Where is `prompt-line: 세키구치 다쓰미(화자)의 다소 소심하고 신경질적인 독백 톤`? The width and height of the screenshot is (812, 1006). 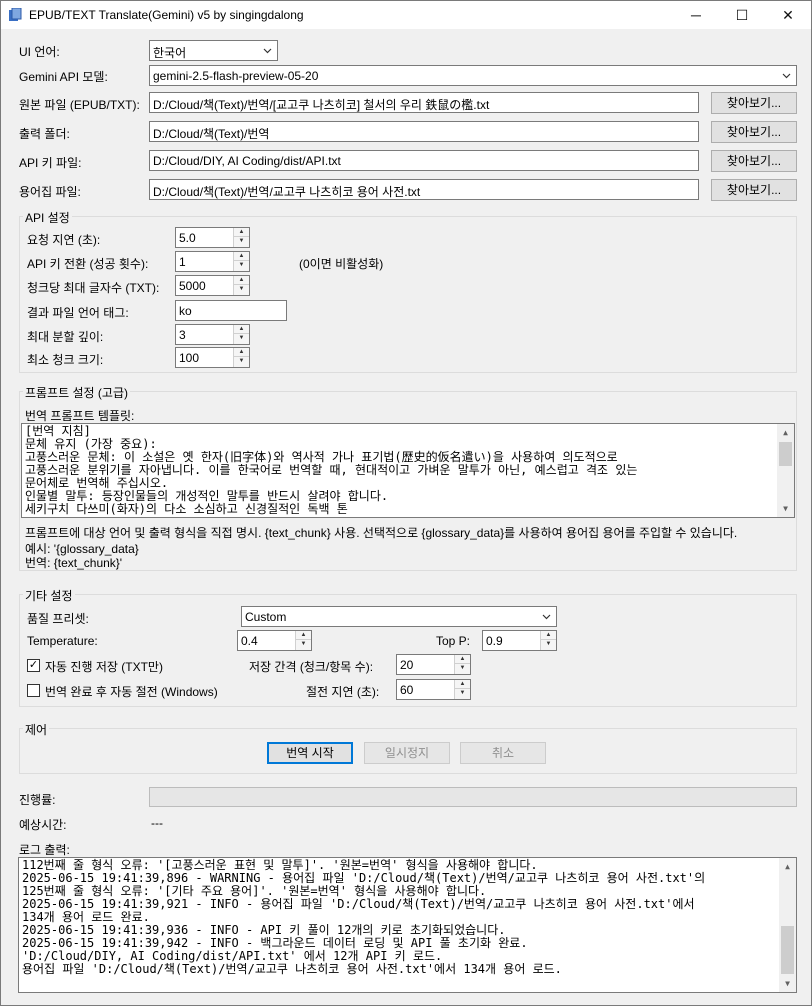
prompt-line: 세키구치 다쓰미(화자)의 다소 소심하고 신경질적인 독백 톤 is located at coordinates (186, 509).